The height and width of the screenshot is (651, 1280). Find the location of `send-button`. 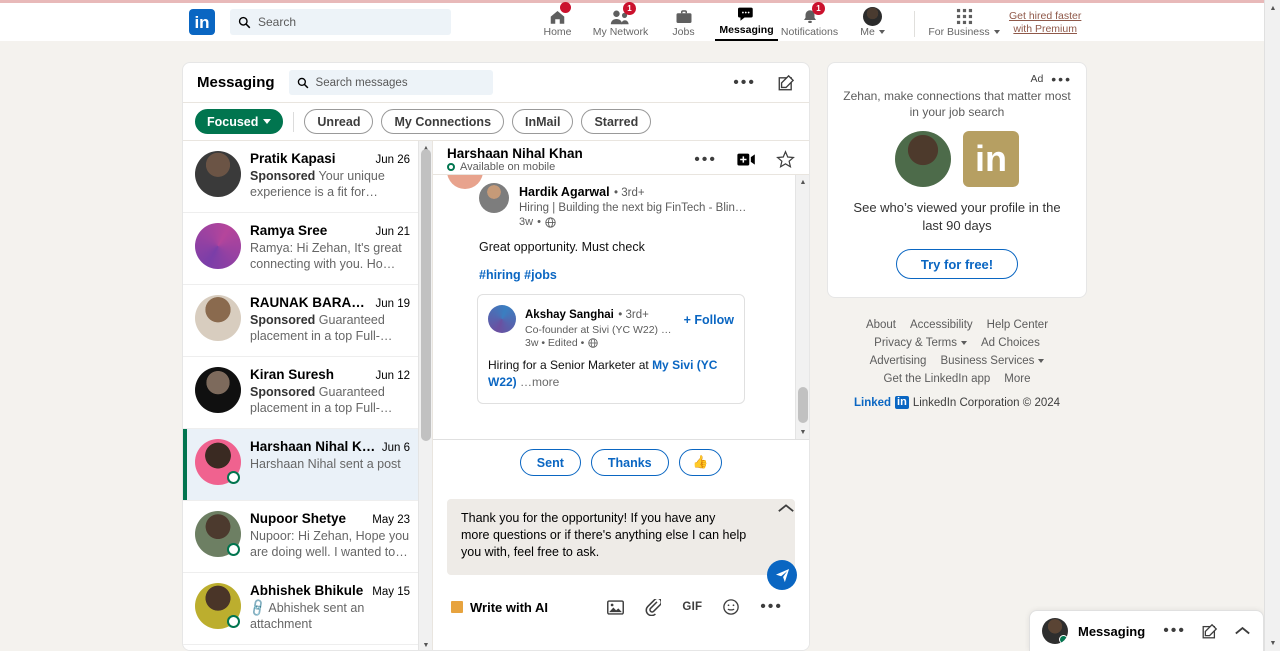

send-button is located at coordinates (782, 575).